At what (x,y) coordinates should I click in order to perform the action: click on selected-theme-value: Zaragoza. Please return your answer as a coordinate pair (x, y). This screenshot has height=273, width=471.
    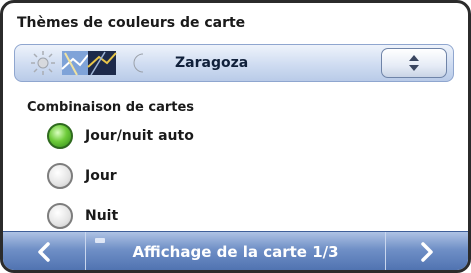
    Looking at the image, I should click on (212, 63).